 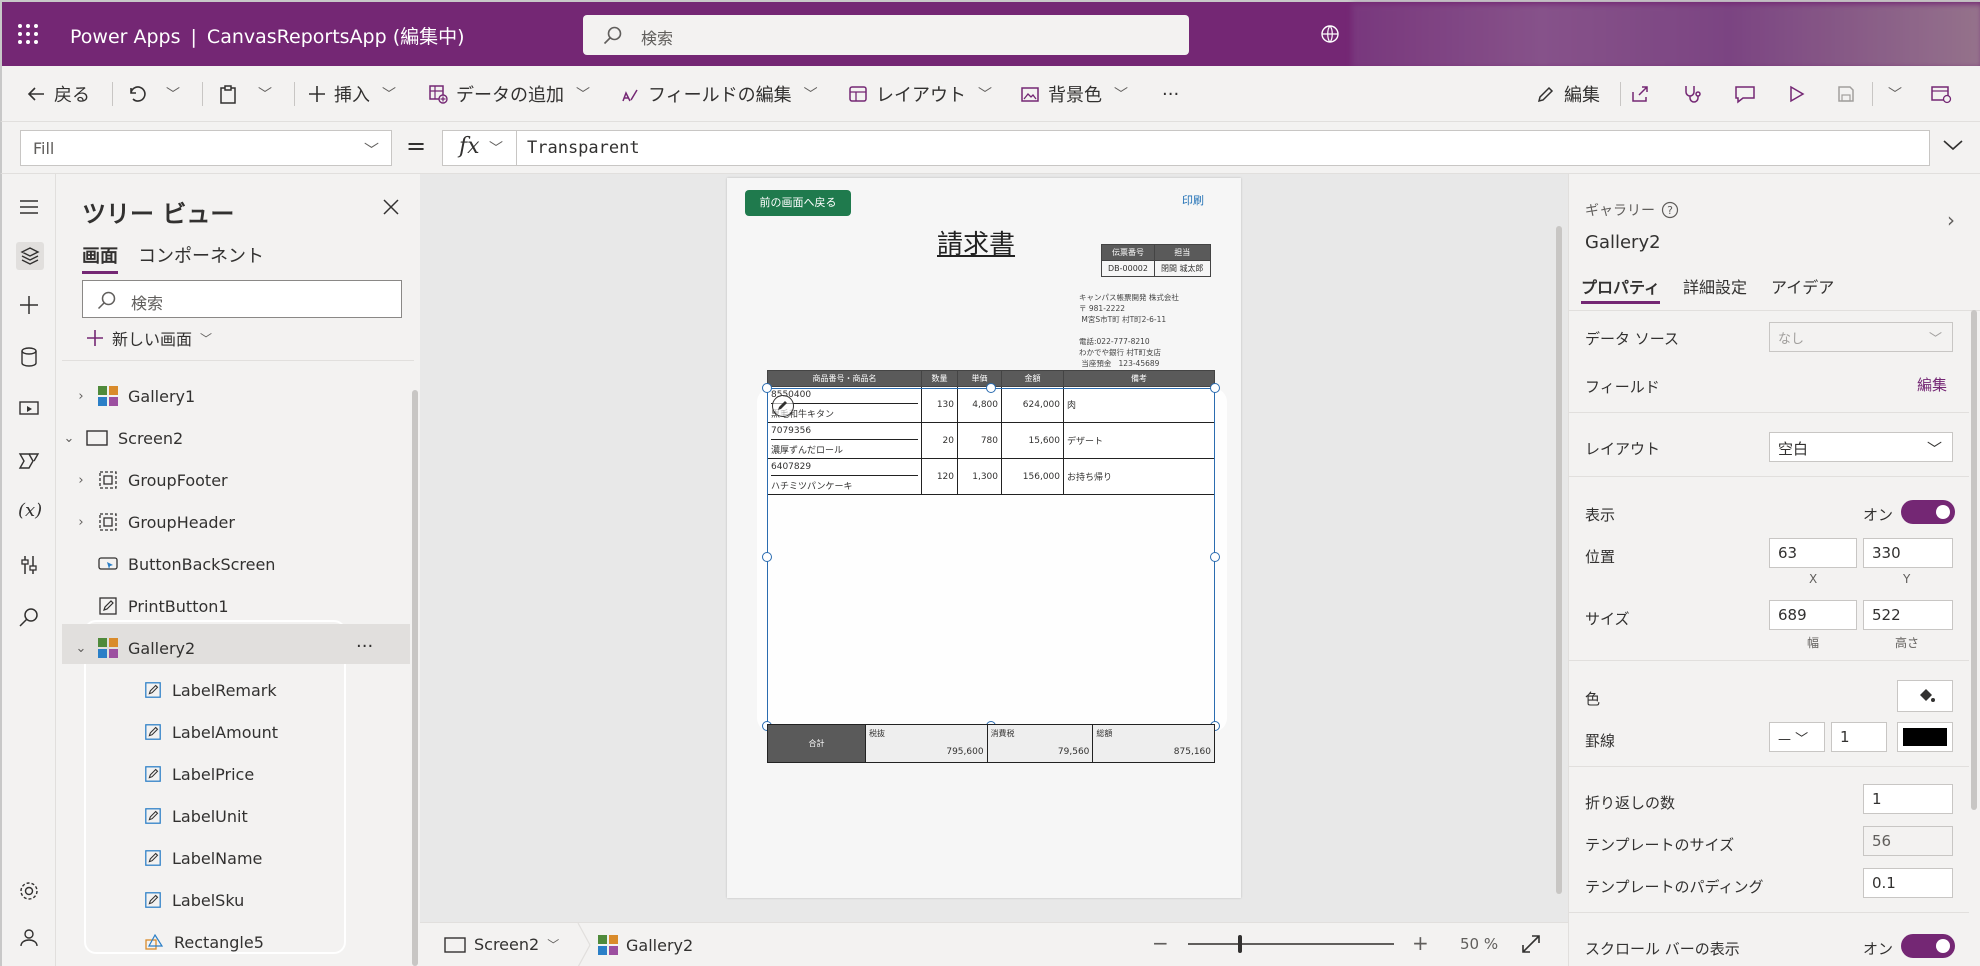 What do you see at coordinates (149, 338) in the screenshot?
I see `new-screen-button: 新しい画面 ﹀` at bounding box center [149, 338].